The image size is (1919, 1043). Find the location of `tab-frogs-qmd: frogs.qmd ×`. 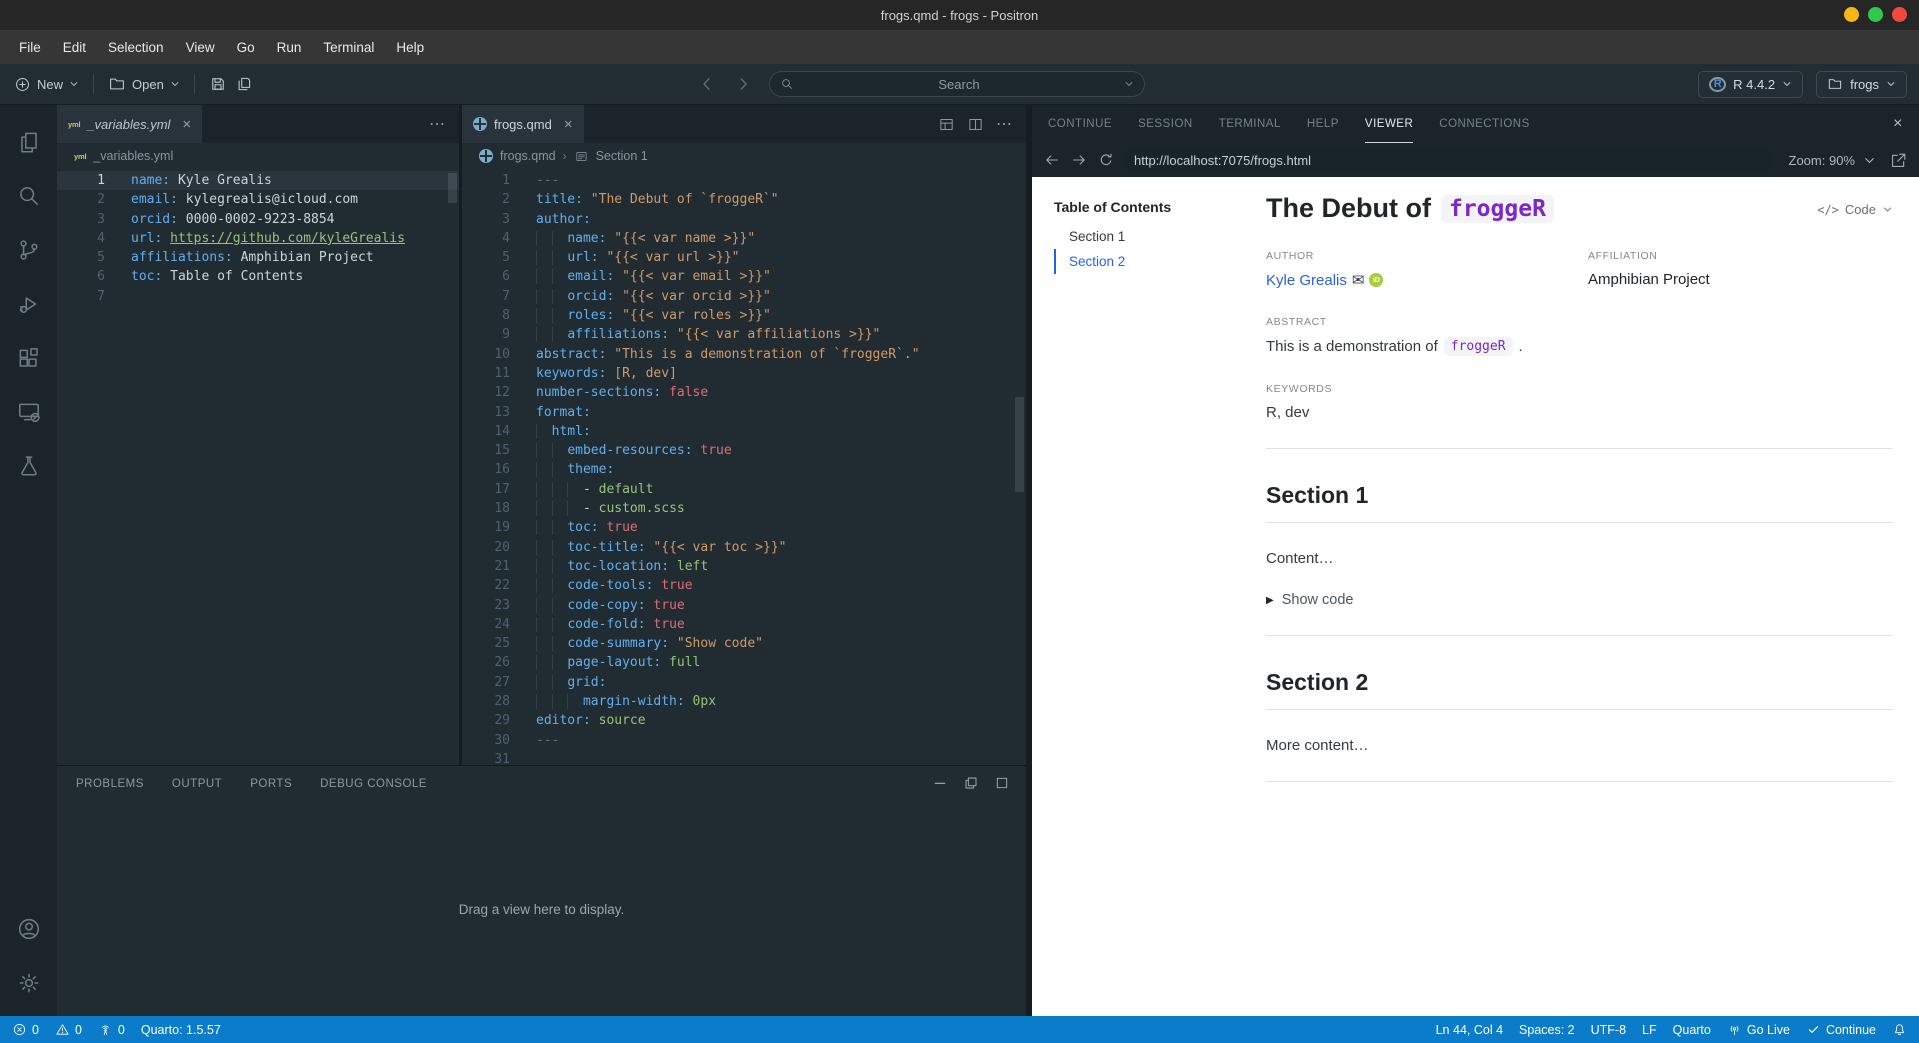

tab-frogs-qmd: frogs.qmd × is located at coordinates (523, 124).